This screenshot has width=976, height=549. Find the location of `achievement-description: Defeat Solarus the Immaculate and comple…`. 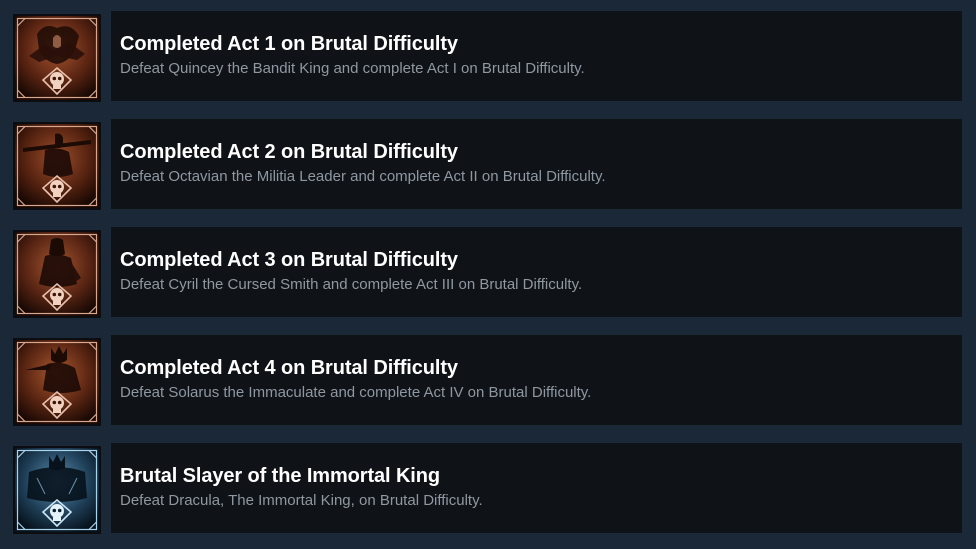

achievement-description: Defeat Solarus the Immaculate and comple… is located at coordinates (356, 392).